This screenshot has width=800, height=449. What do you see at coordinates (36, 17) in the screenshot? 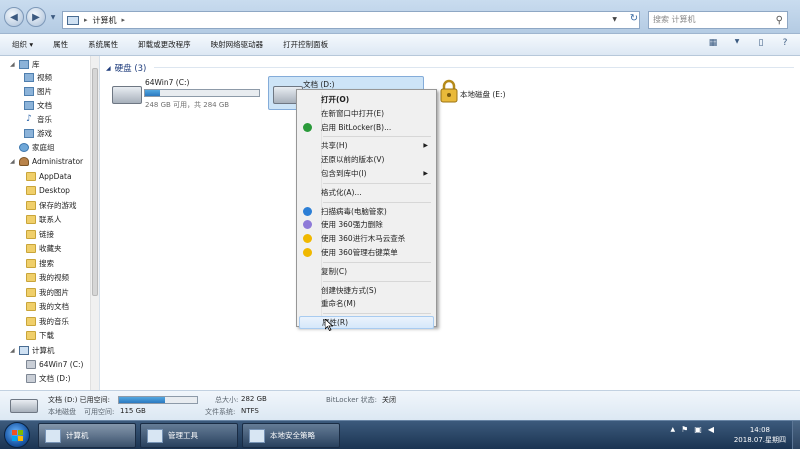
I see `forward-button: ▶` at bounding box center [36, 17].